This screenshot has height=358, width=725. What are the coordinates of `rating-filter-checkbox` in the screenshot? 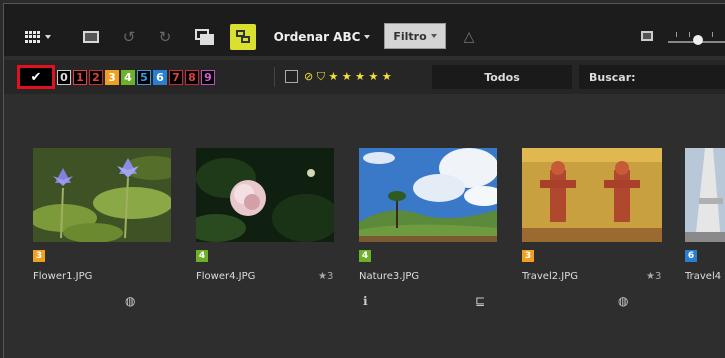 It's located at (291, 76).